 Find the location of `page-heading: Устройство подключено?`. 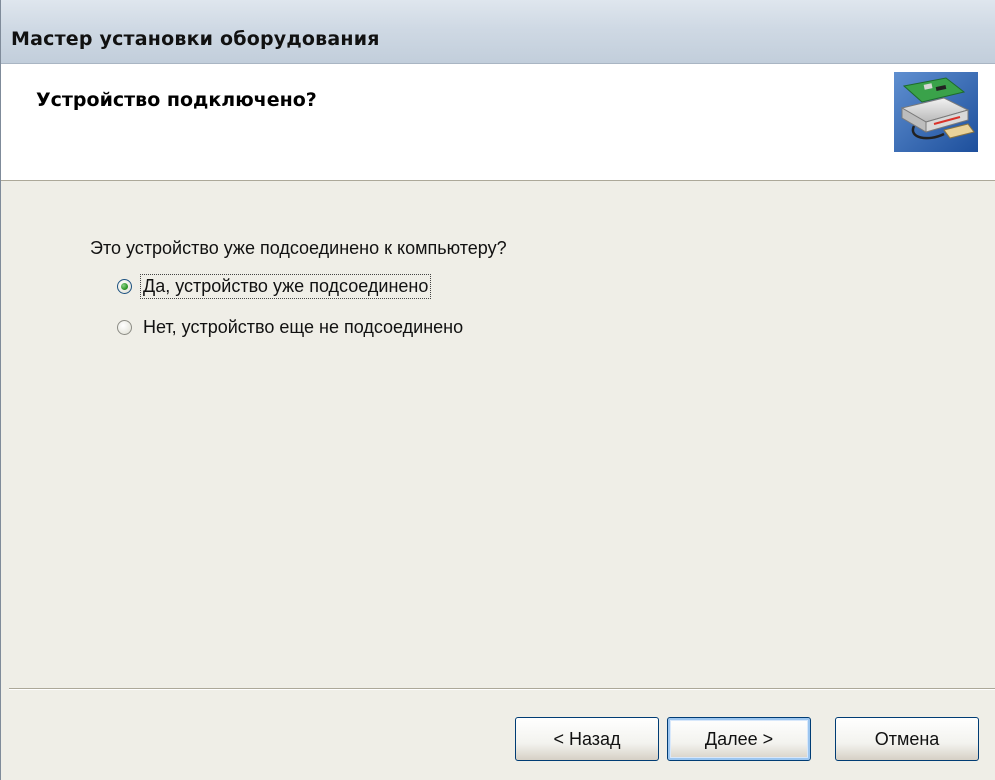

page-heading: Устройство подключено? is located at coordinates (176, 100).